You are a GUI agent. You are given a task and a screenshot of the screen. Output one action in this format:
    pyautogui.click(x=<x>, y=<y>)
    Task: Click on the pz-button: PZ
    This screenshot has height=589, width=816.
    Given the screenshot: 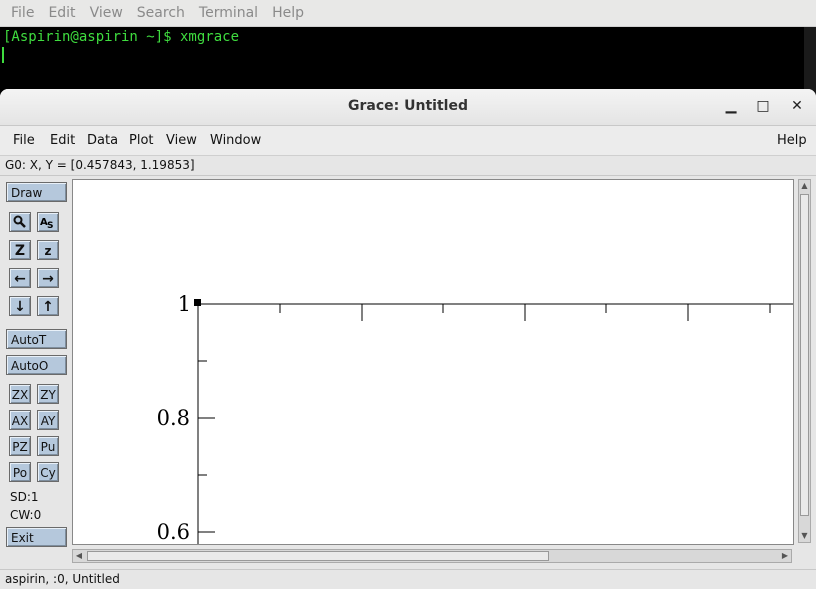 What is the action you would take?
    pyautogui.click(x=20, y=446)
    